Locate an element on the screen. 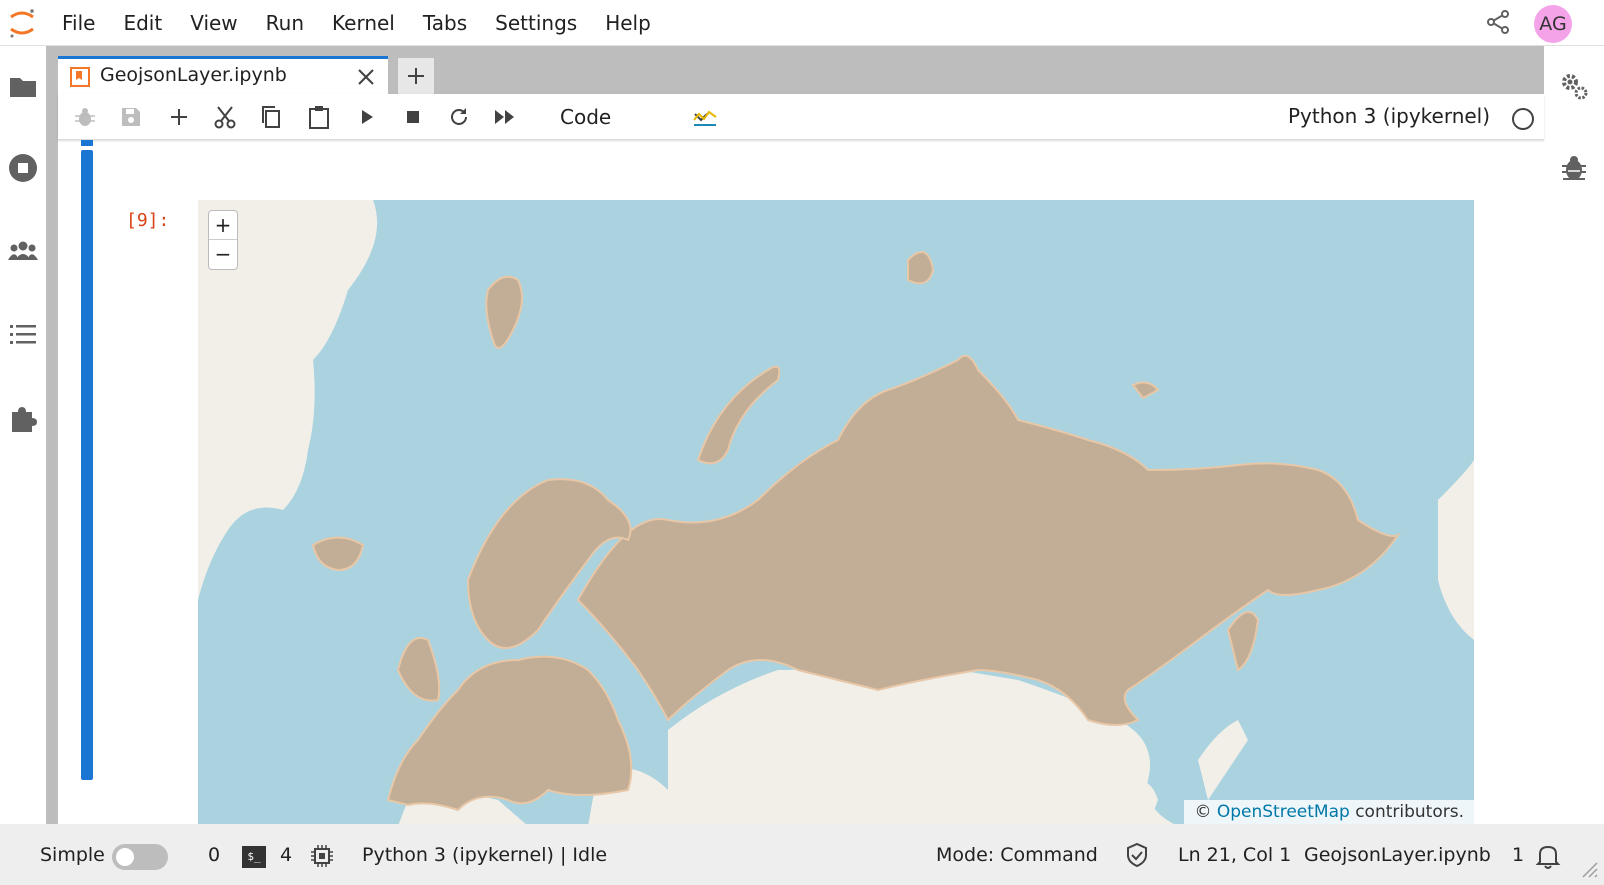 This screenshot has width=1604, height=885. plus-icon is located at coordinates (416, 76).